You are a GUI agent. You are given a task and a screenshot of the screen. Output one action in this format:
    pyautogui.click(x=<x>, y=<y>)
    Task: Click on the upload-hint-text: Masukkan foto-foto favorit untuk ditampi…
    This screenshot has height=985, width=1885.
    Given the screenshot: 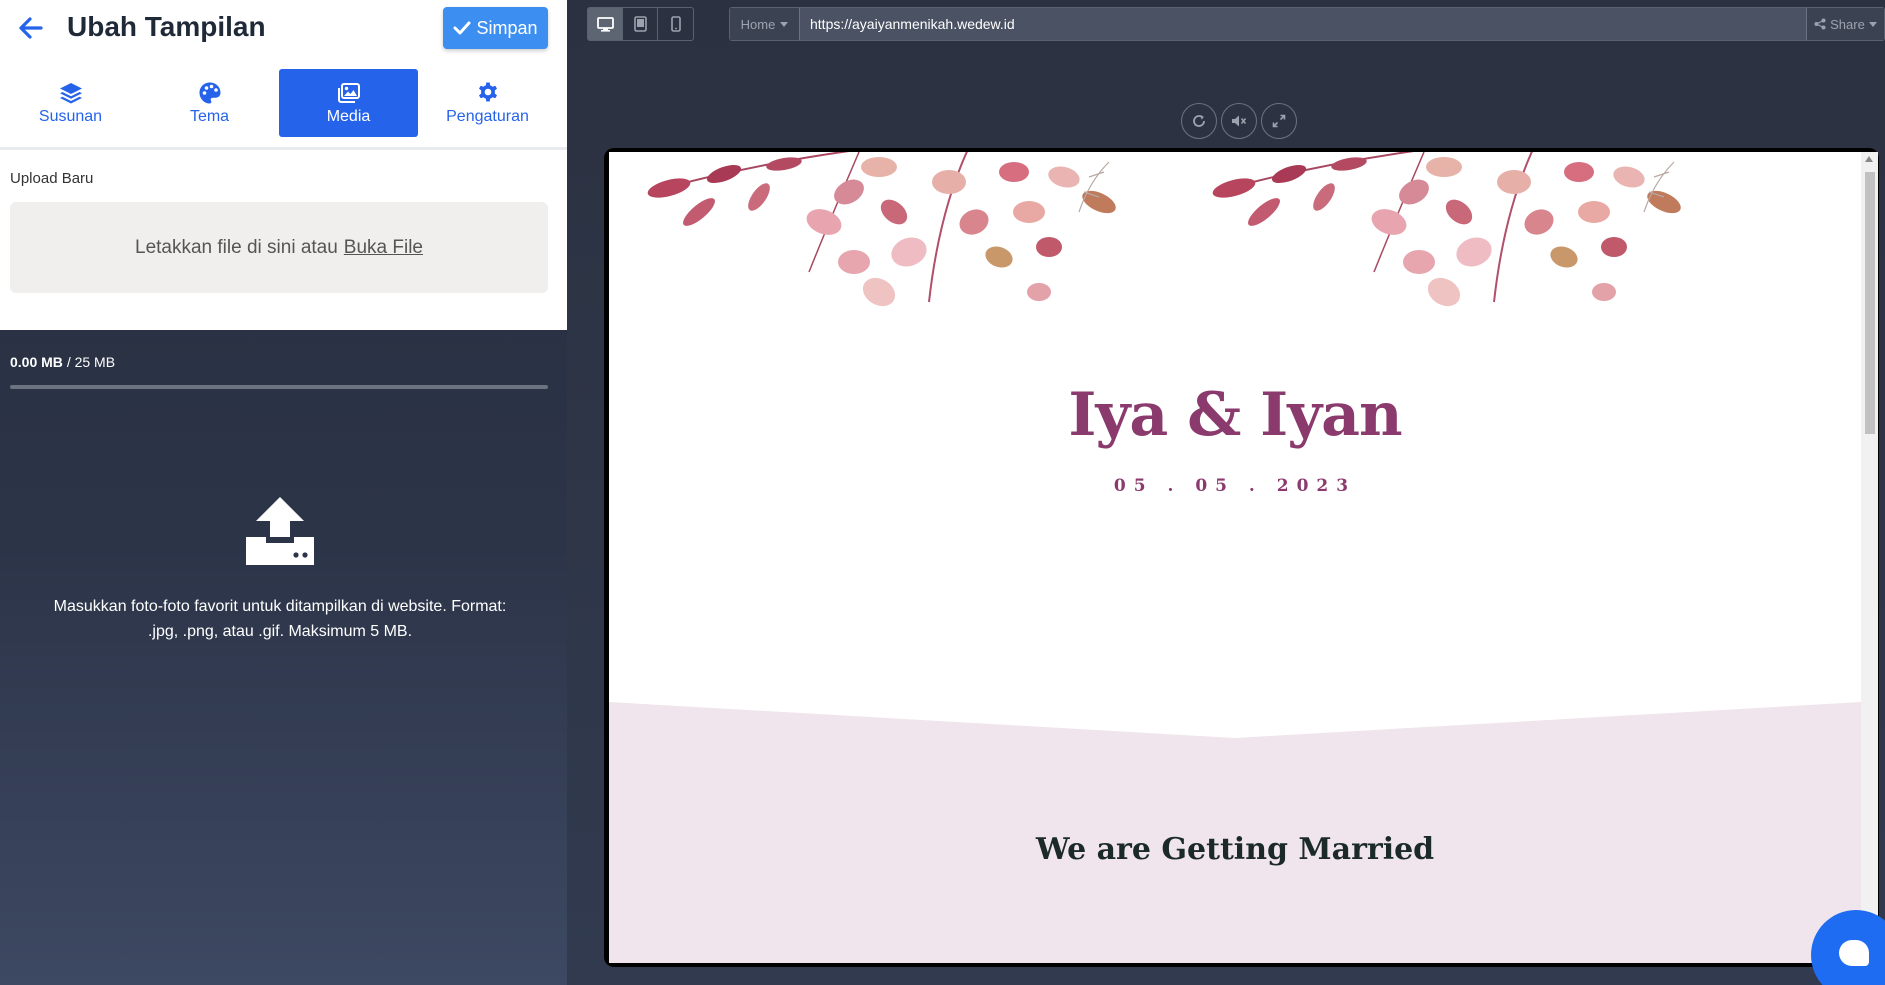 What is the action you would take?
    pyautogui.click(x=280, y=619)
    